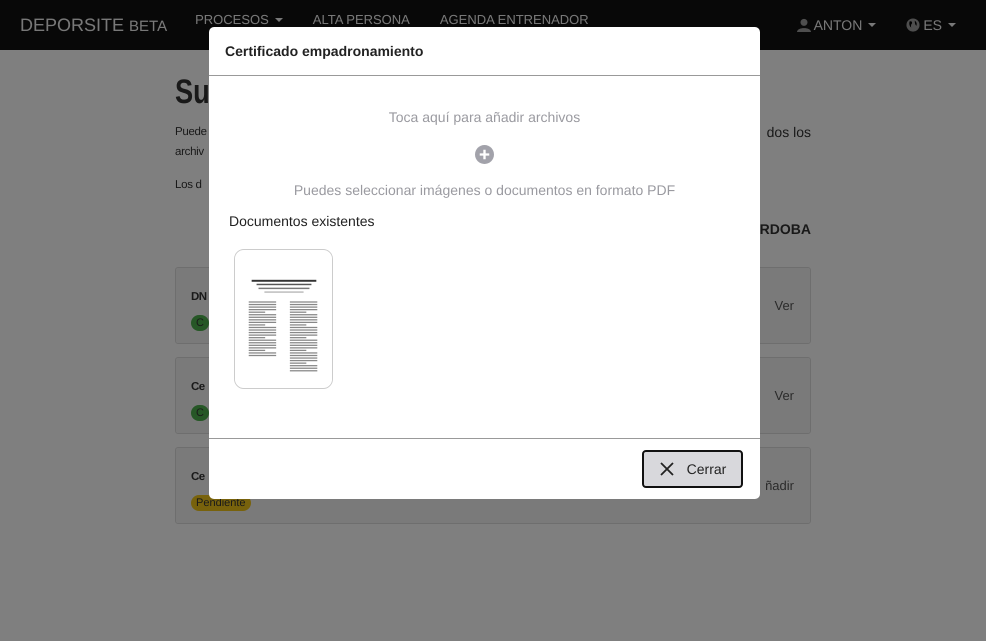 The height and width of the screenshot is (641, 986). Describe the element at coordinates (836, 25) in the screenshot. I see `user-menu: ANTON` at that location.